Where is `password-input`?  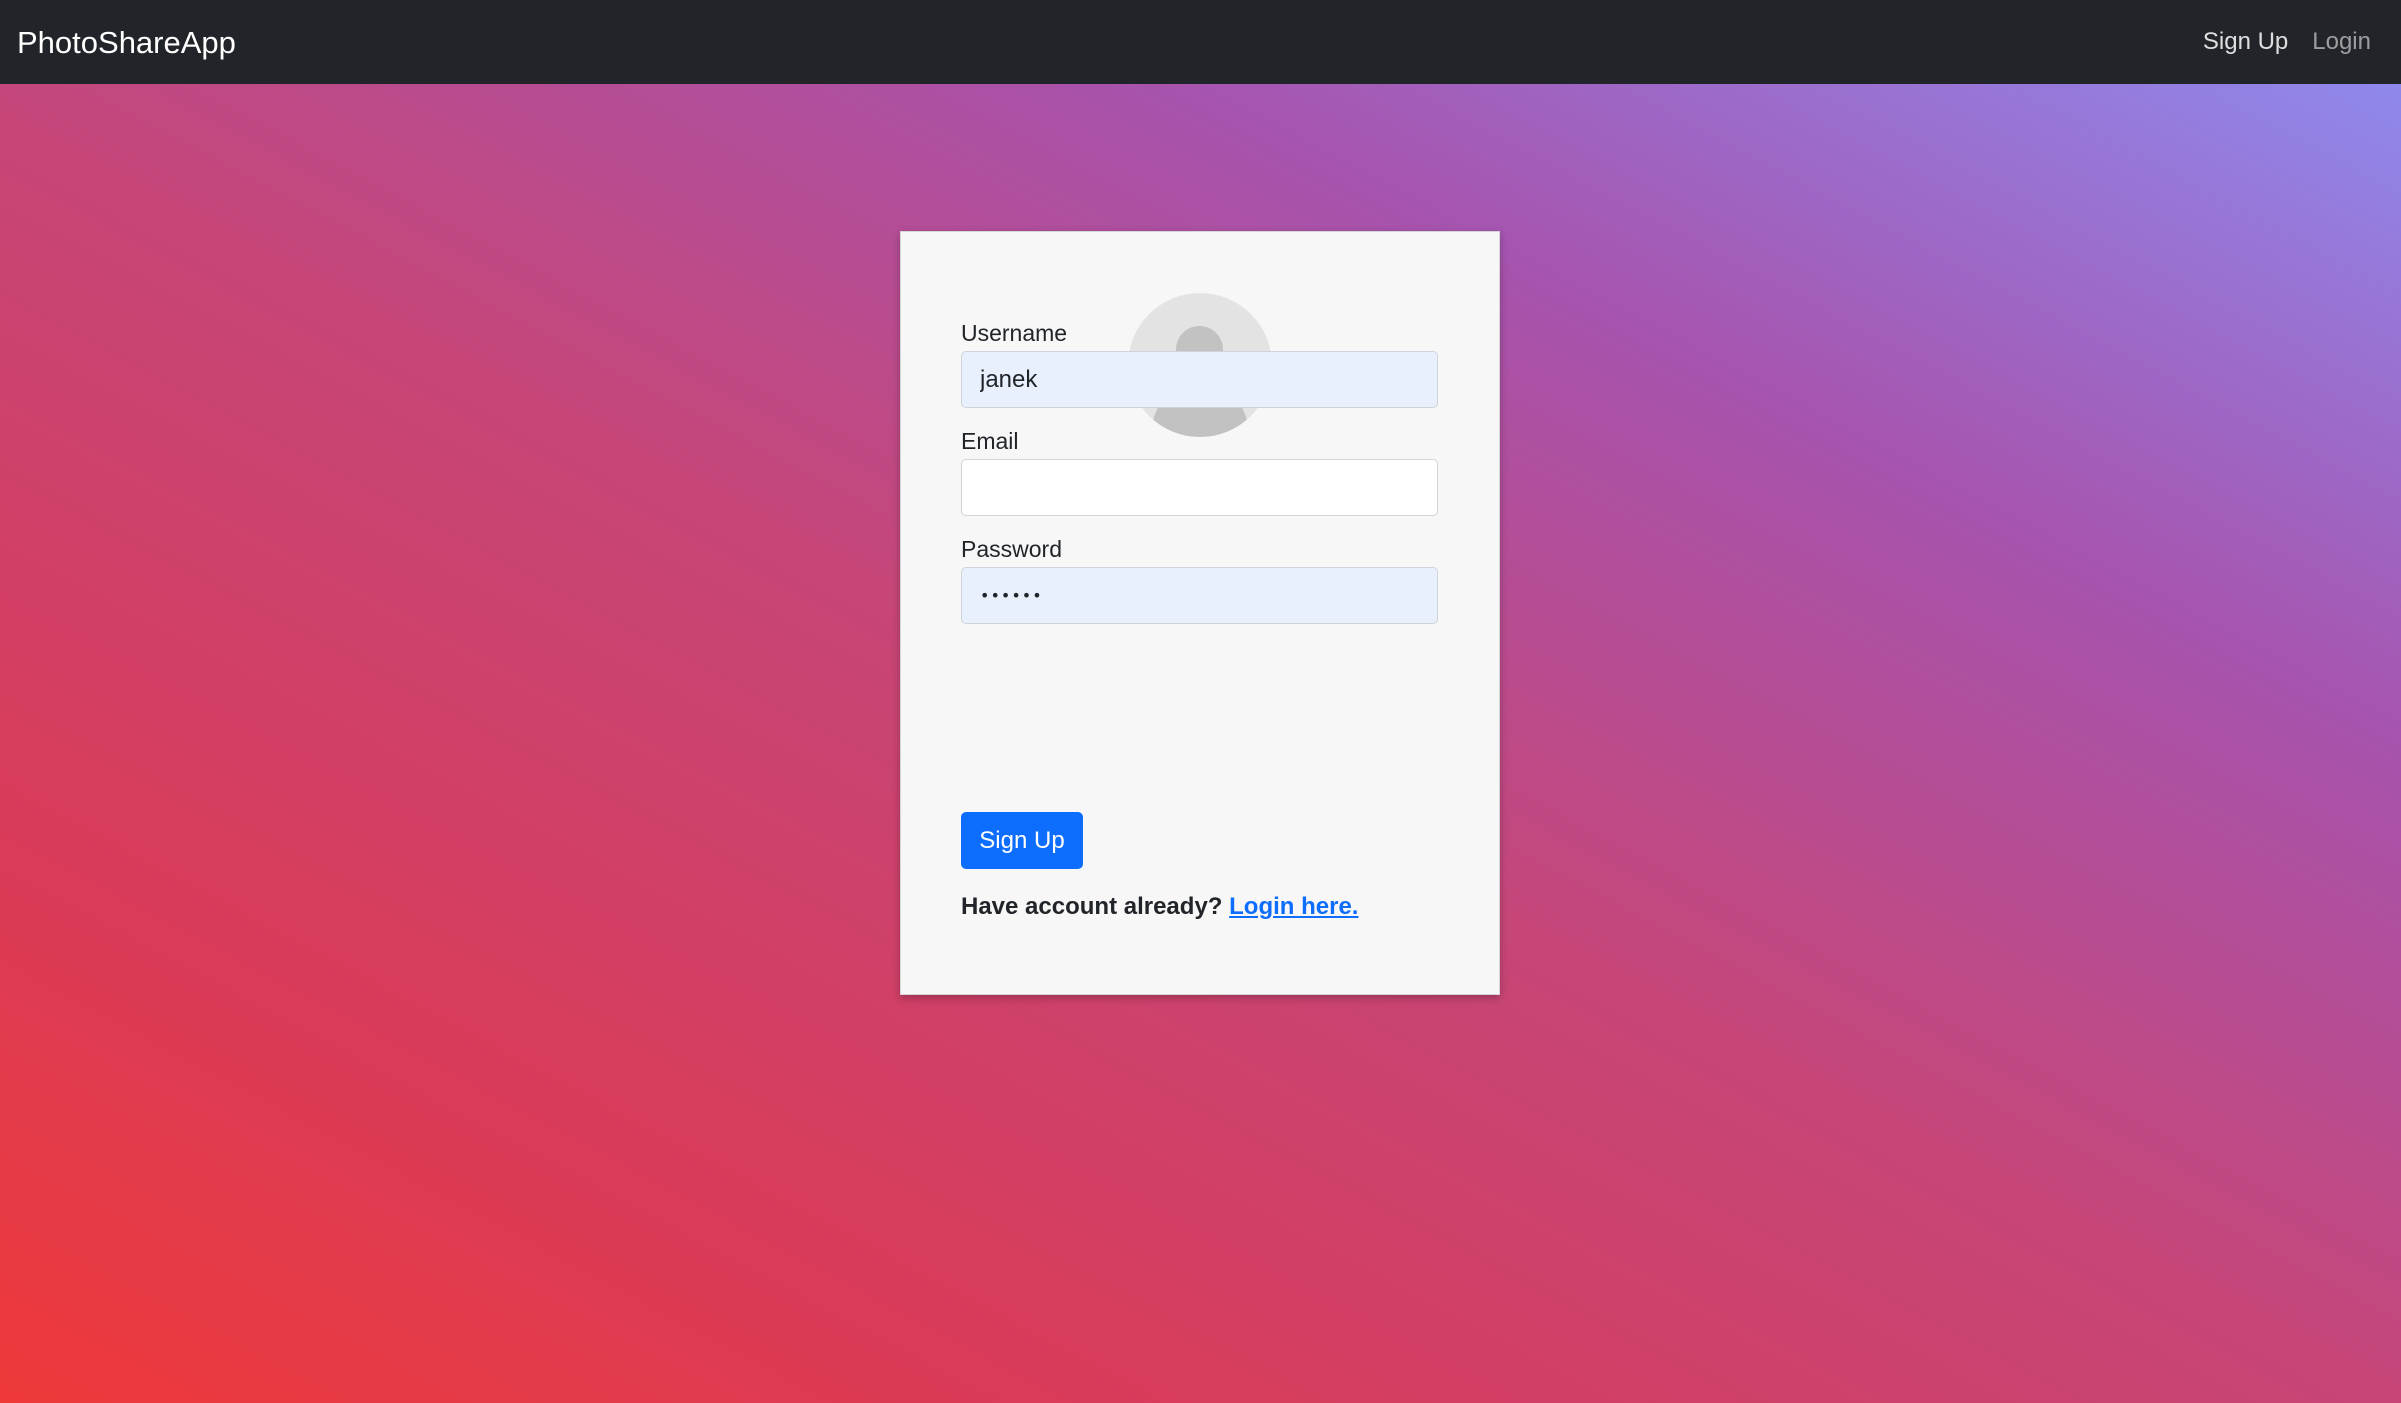 password-input is located at coordinates (1199, 595).